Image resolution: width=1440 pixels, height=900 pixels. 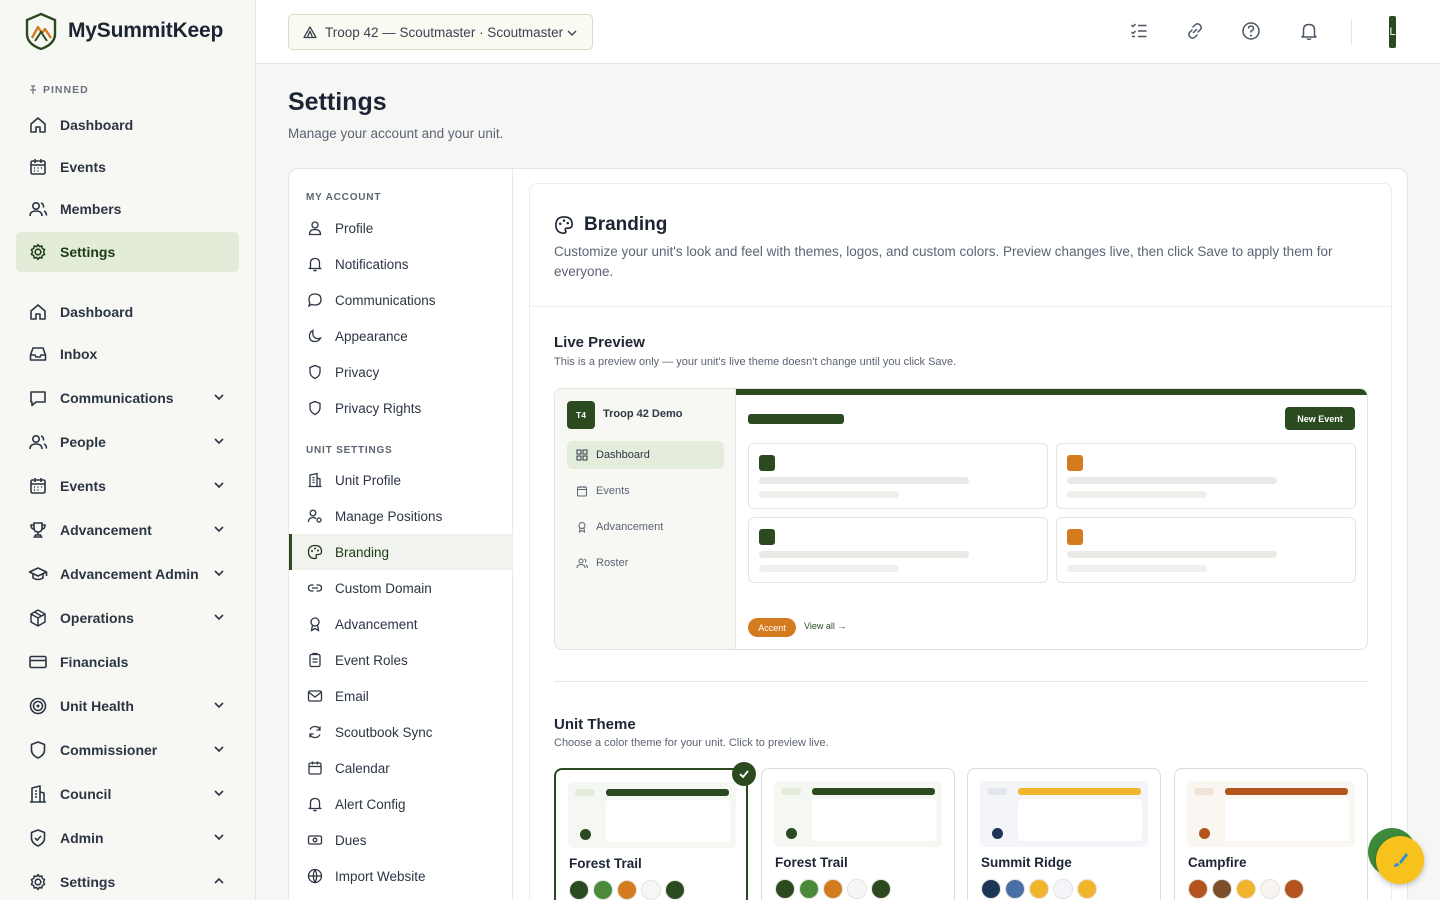 I want to click on section-divider, so click(x=961, y=681).